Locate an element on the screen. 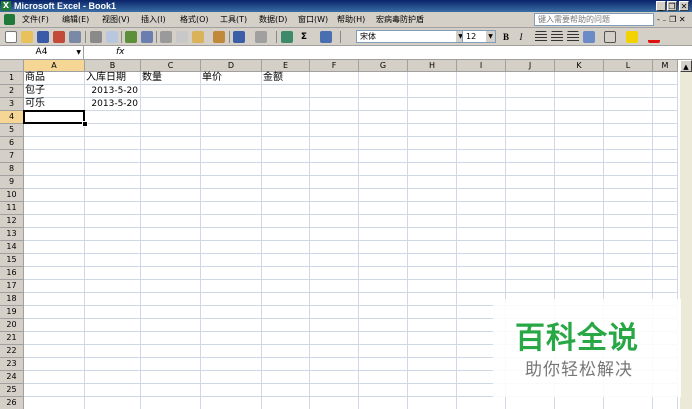 Image resolution: width=692 pixels, height=409 pixels. cell-g10 is located at coordinates (383, 195).